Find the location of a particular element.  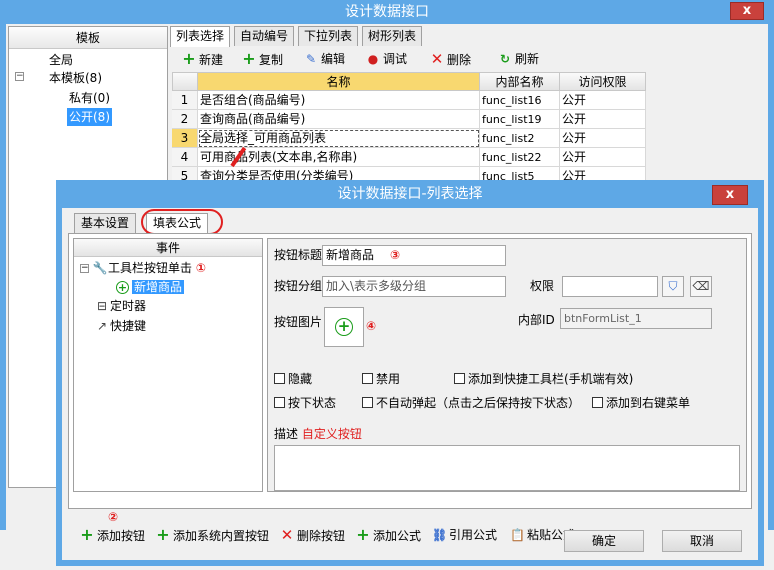

annotation-4: ④ is located at coordinates (371, 326).